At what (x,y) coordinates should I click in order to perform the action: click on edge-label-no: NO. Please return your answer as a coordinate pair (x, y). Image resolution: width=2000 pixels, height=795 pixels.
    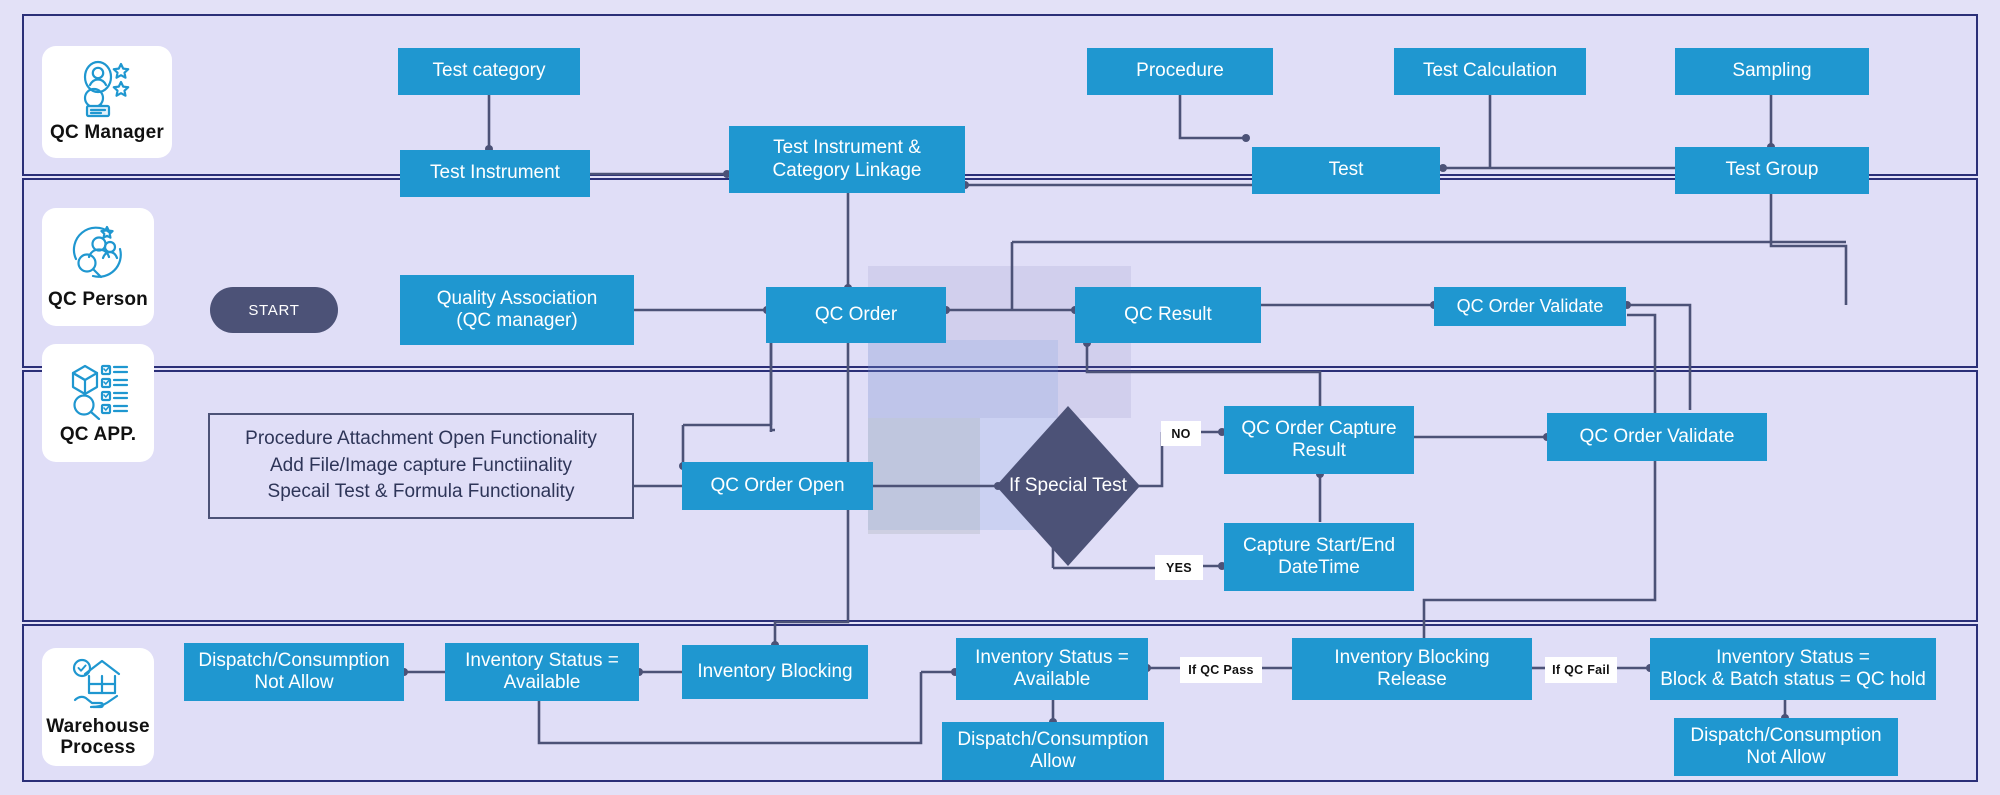
    Looking at the image, I should click on (1181, 433).